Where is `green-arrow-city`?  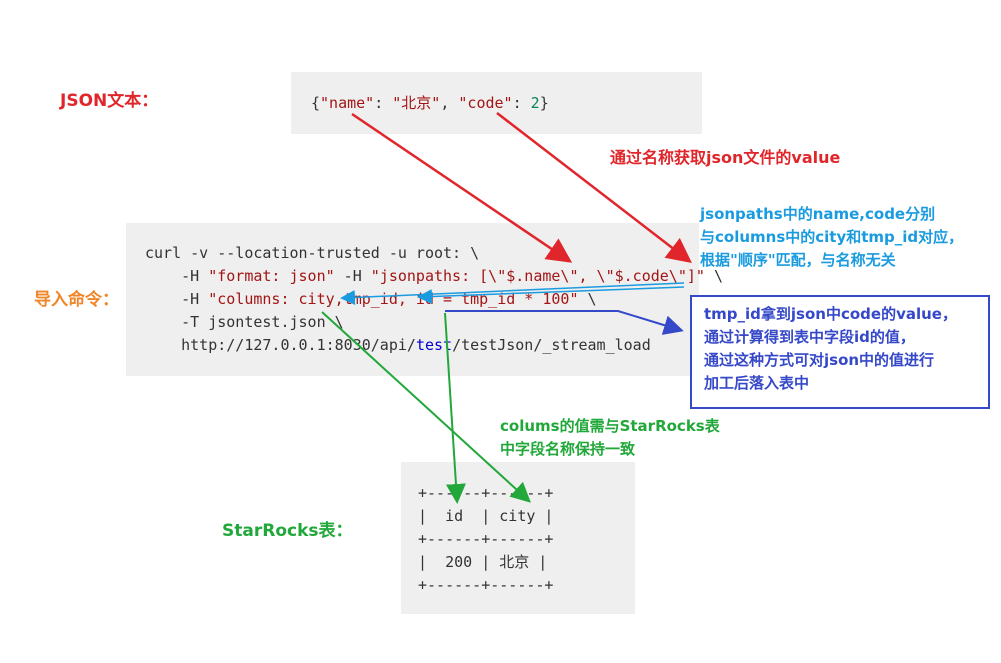 green-arrow-city is located at coordinates (426, 407).